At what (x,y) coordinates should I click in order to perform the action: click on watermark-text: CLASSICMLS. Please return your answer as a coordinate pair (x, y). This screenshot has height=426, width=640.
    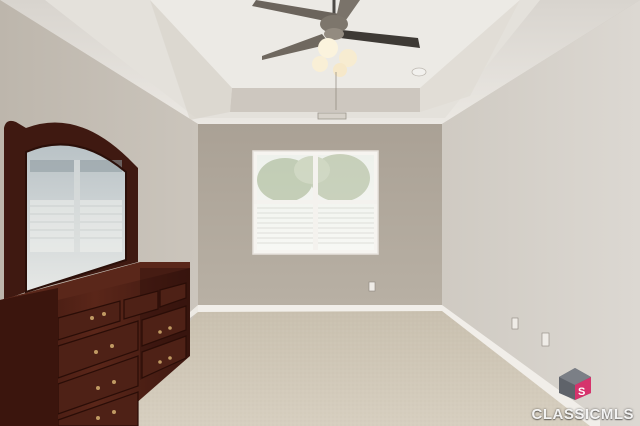
    Looking at the image, I should click on (582, 414).